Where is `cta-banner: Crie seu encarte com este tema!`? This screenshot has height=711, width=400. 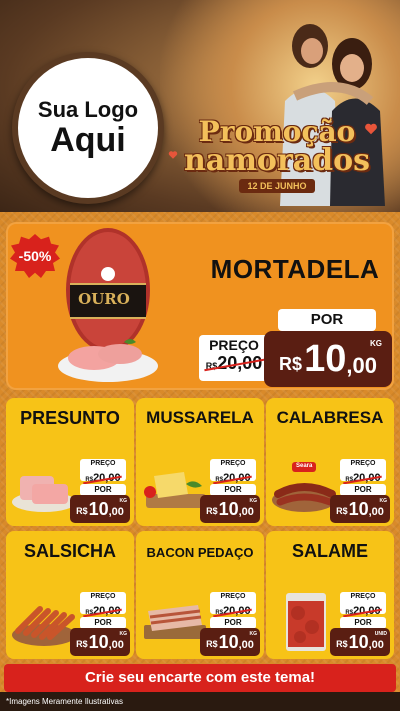 cta-banner: Crie seu encarte com este tema! is located at coordinates (200, 678).